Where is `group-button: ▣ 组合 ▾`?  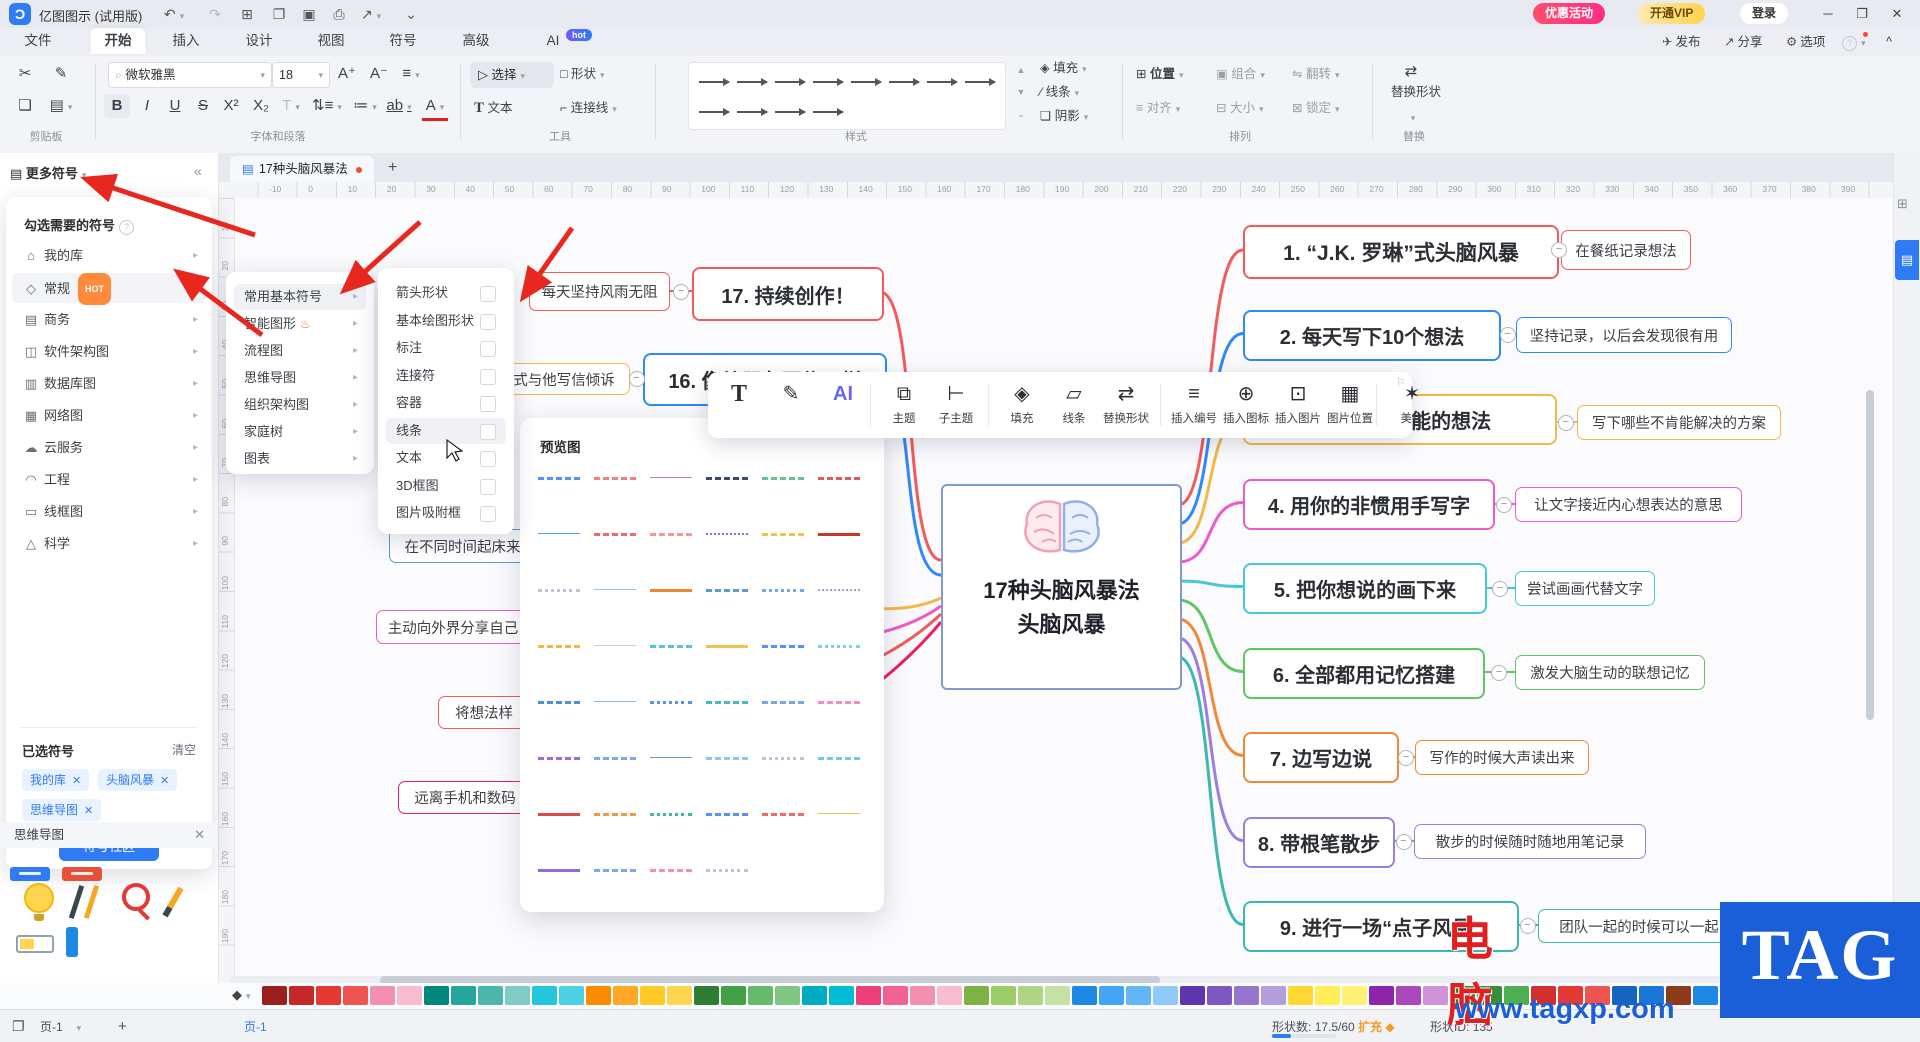 group-button: ▣ 组合 ▾ is located at coordinates (1240, 74).